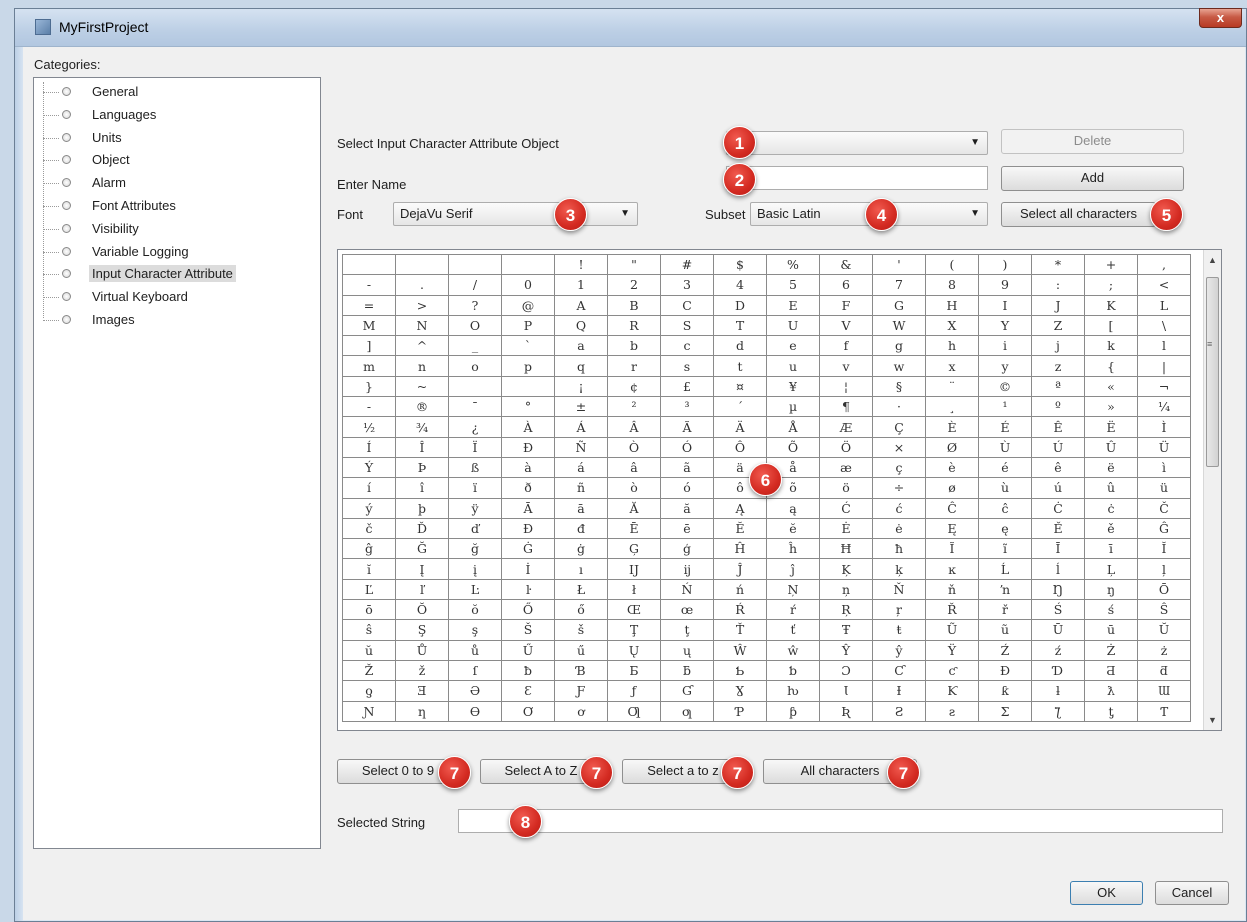  What do you see at coordinates (1111, 346) in the screenshot?
I see `char-cell: k` at bounding box center [1111, 346].